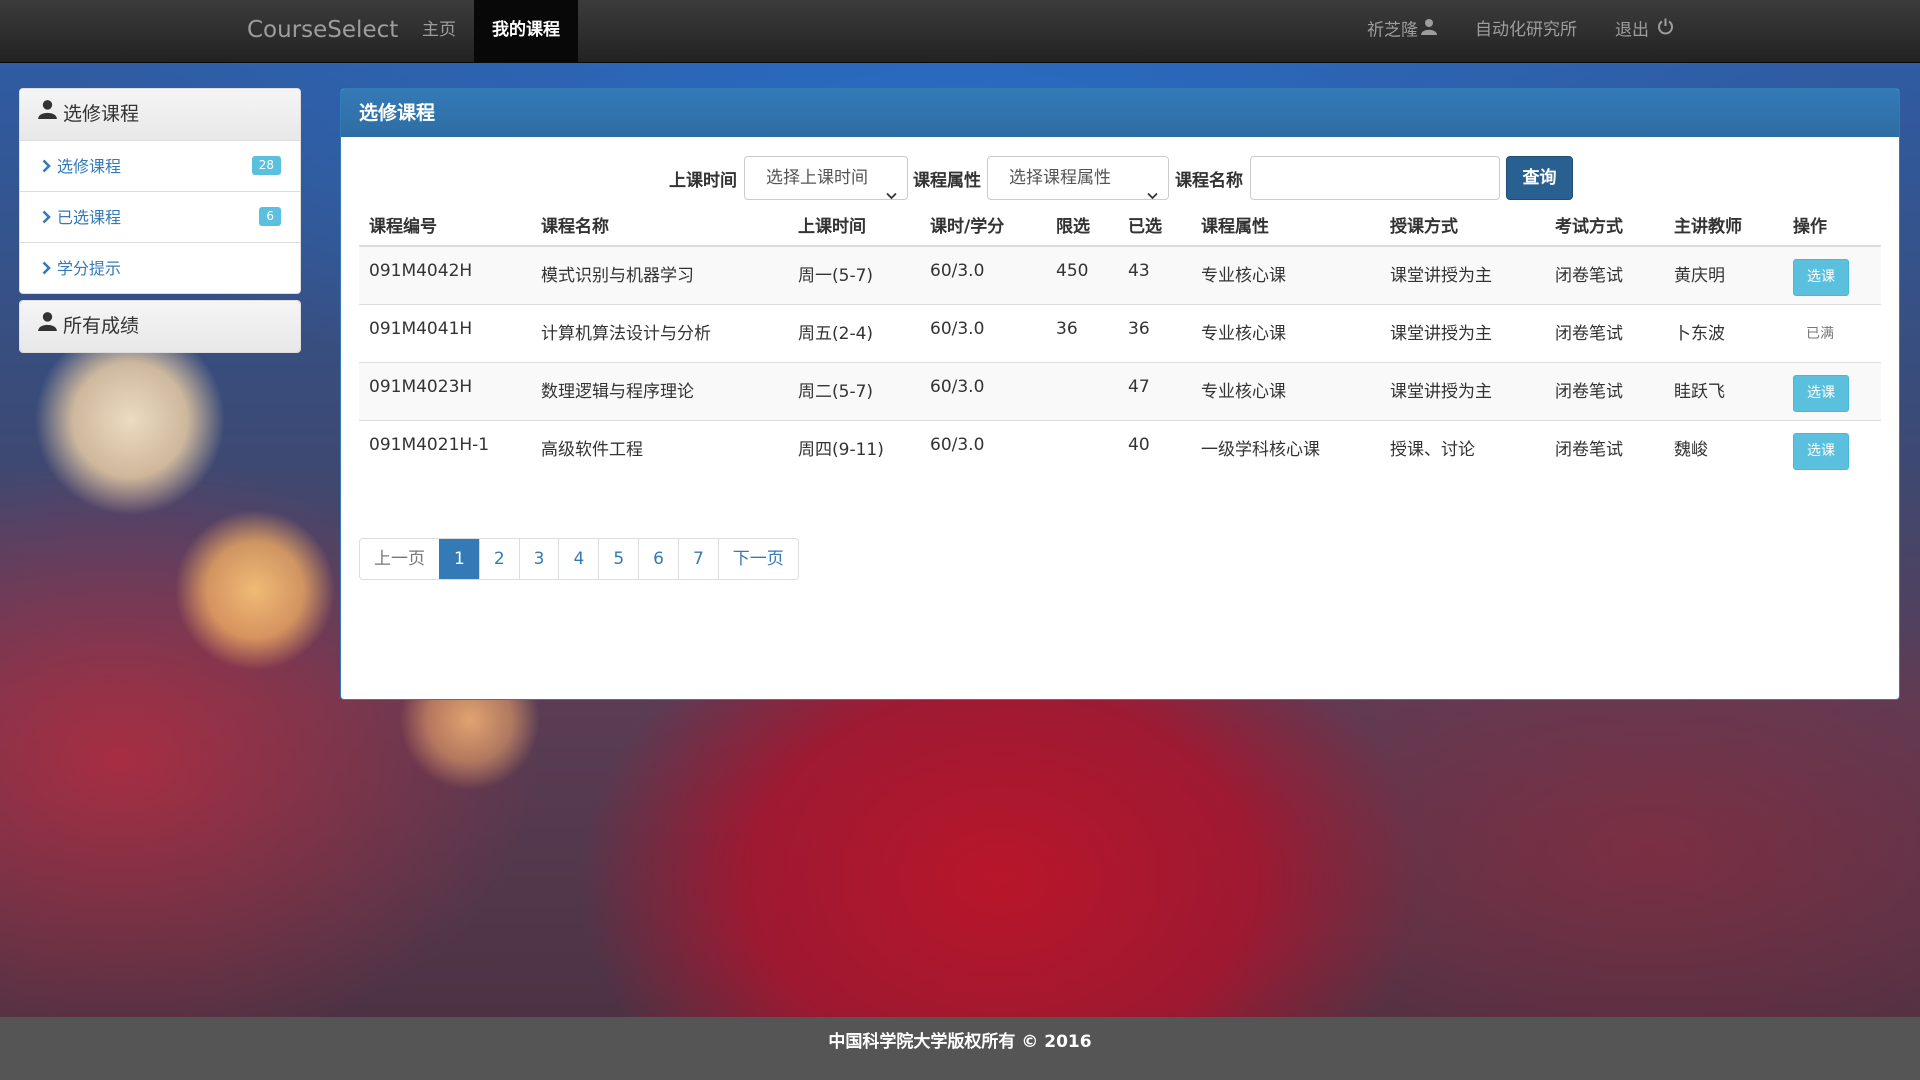 The width and height of the screenshot is (1920, 1080). I want to click on cell-code: 091M4023H, so click(445, 390).